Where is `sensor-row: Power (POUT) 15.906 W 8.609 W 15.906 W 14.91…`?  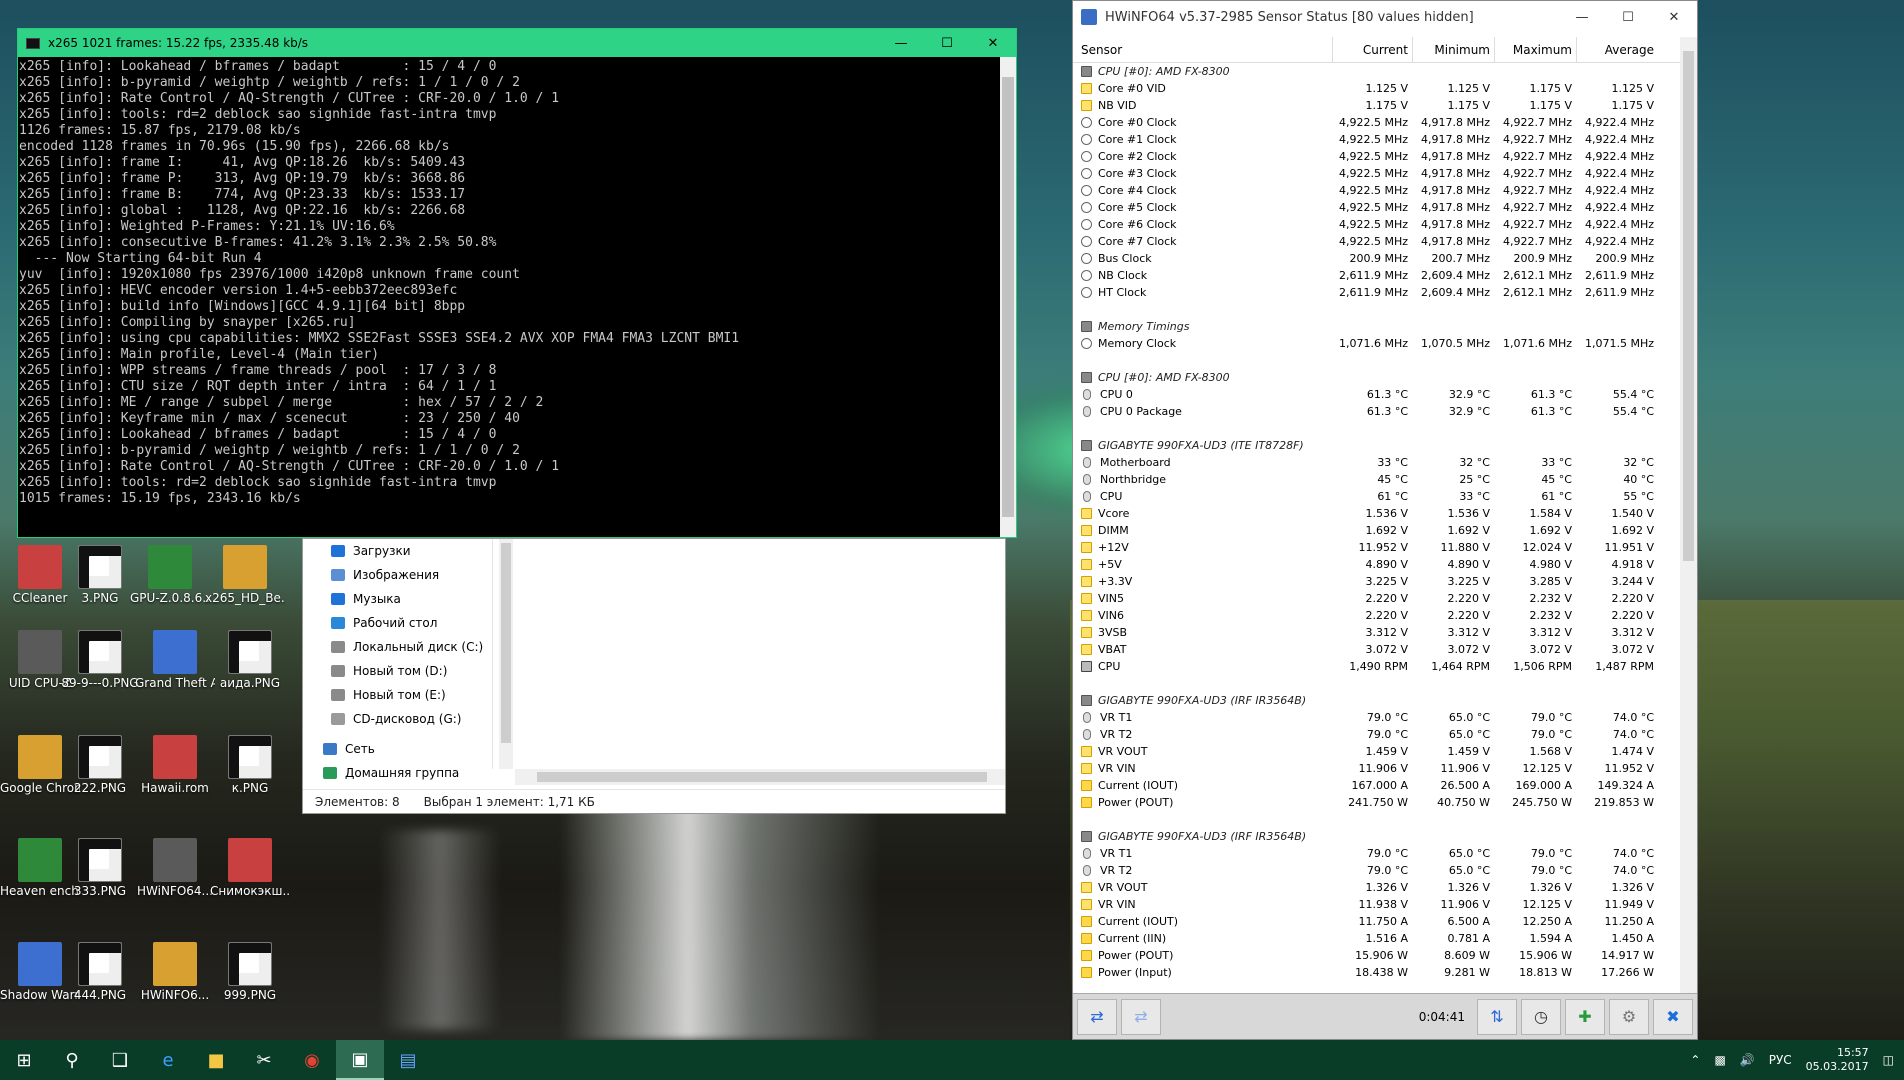 sensor-row: Power (POUT) 15.906 W 8.609 W 15.906 W 14.91… is located at coordinates (1373, 955).